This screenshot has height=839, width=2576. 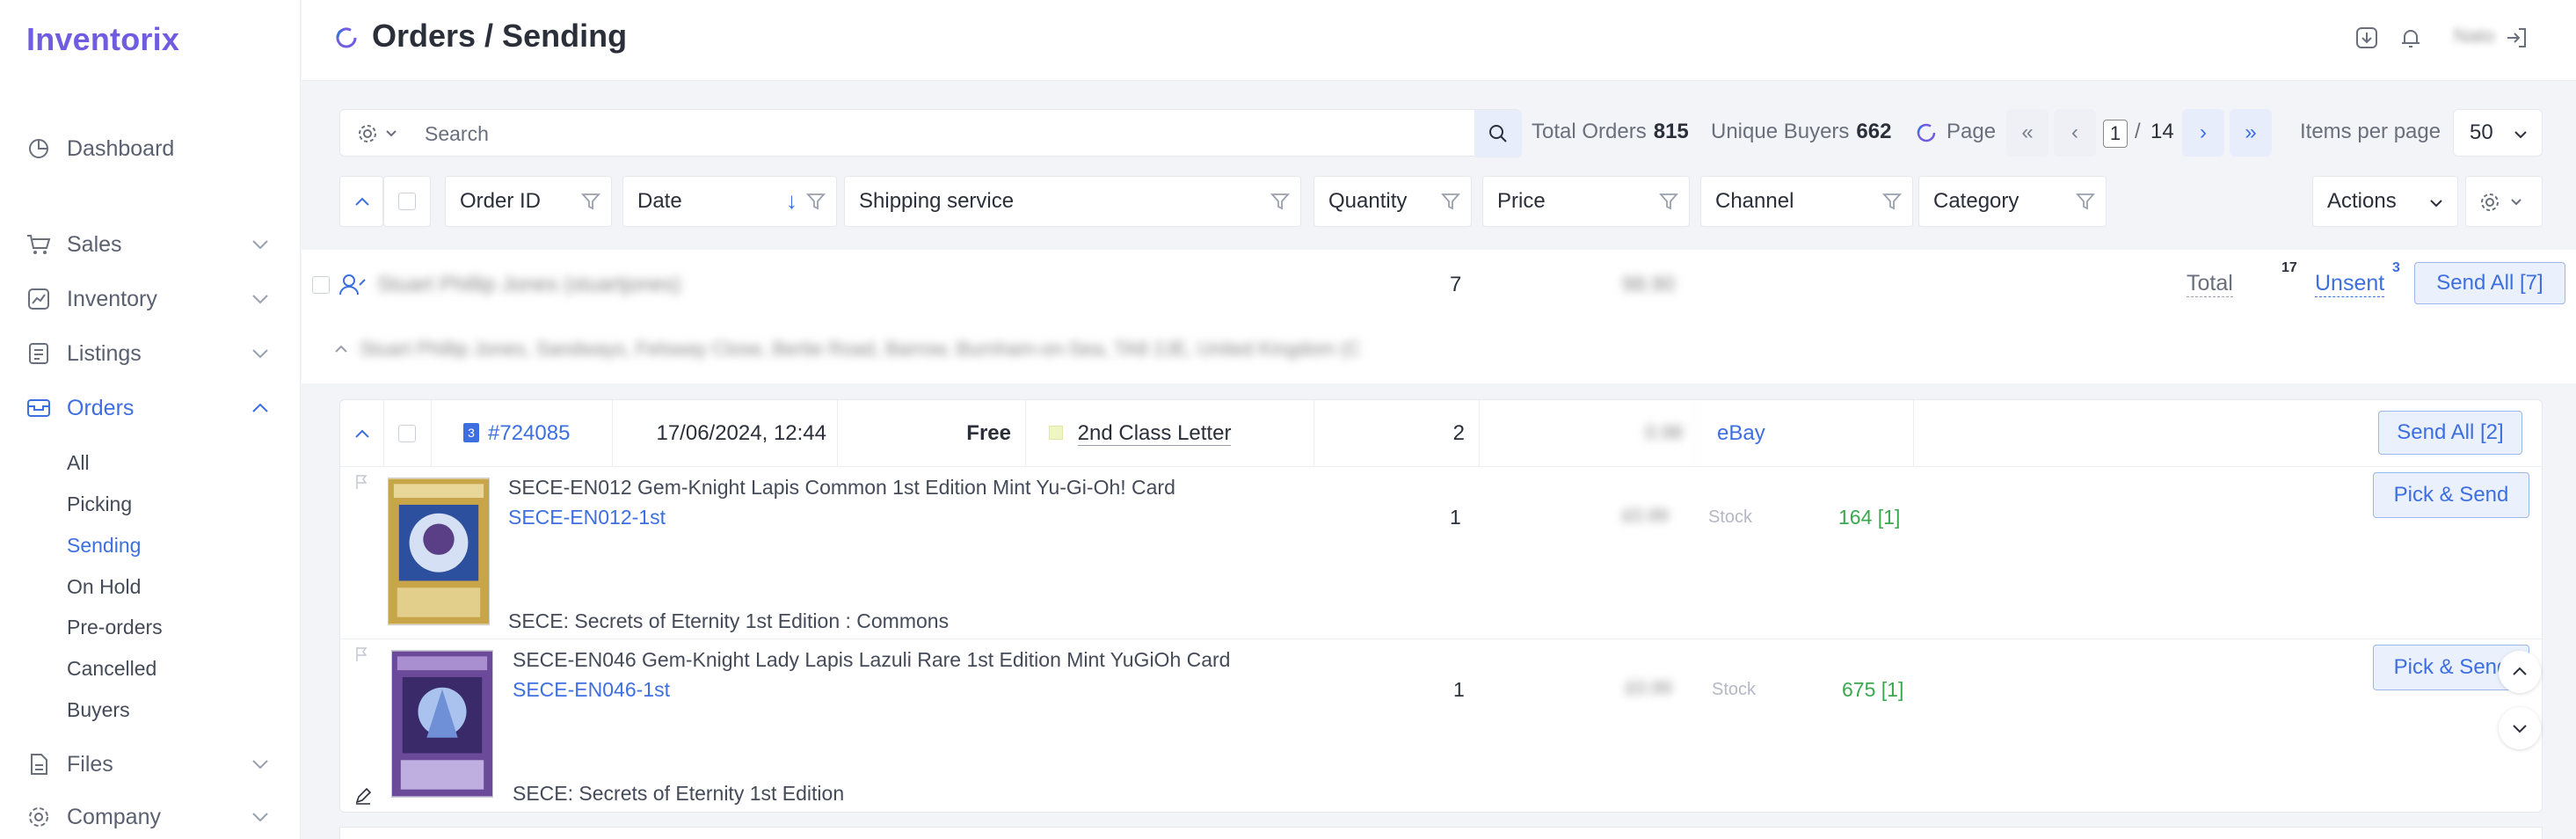 I want to click on order-id-link: #724085, so click(x=529, y=433).